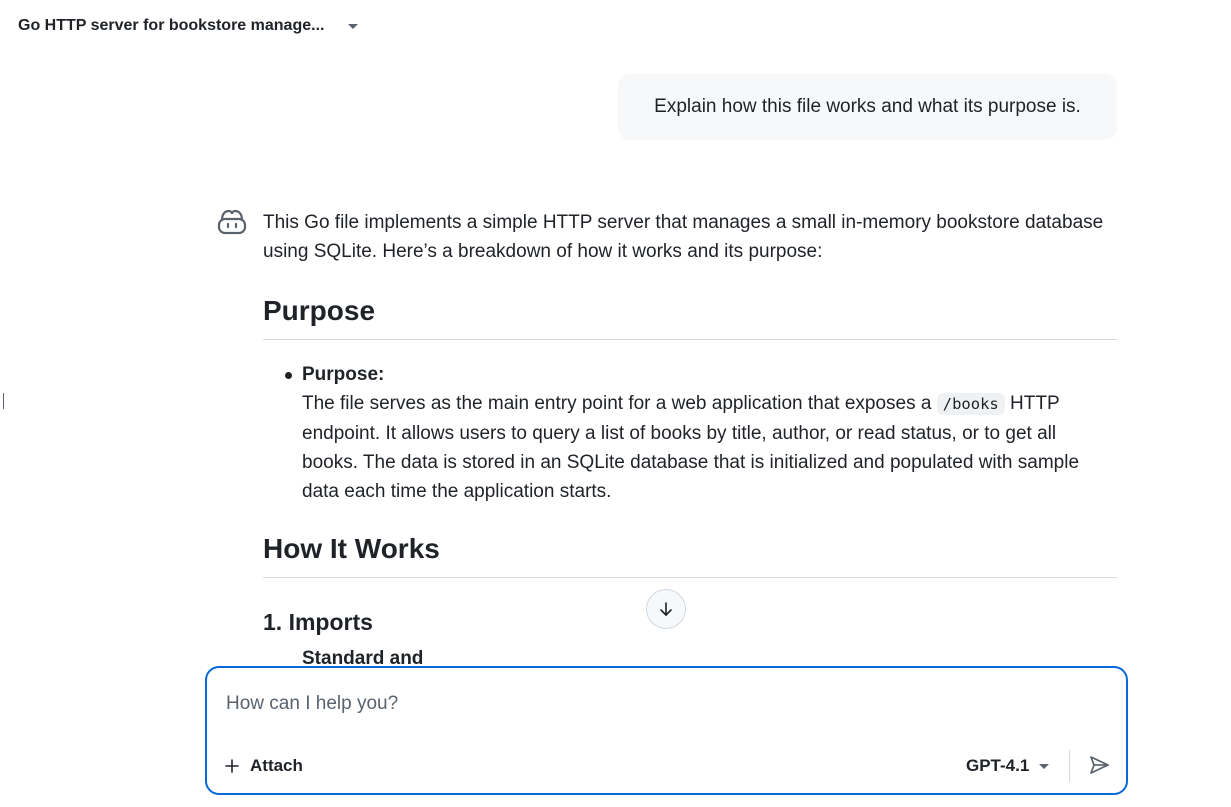  I want to click on attach-button: Attach, so click(263, 766).